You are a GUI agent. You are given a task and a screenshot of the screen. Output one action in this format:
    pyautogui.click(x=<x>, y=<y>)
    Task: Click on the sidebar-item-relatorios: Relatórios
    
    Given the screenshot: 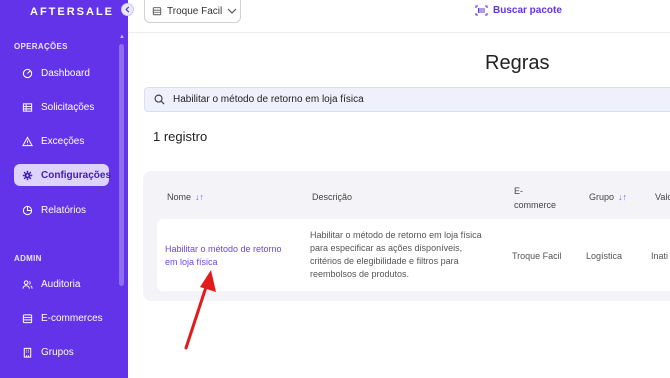 What is the action you would take?
    pyautogui.click(x=61, y=210)
    